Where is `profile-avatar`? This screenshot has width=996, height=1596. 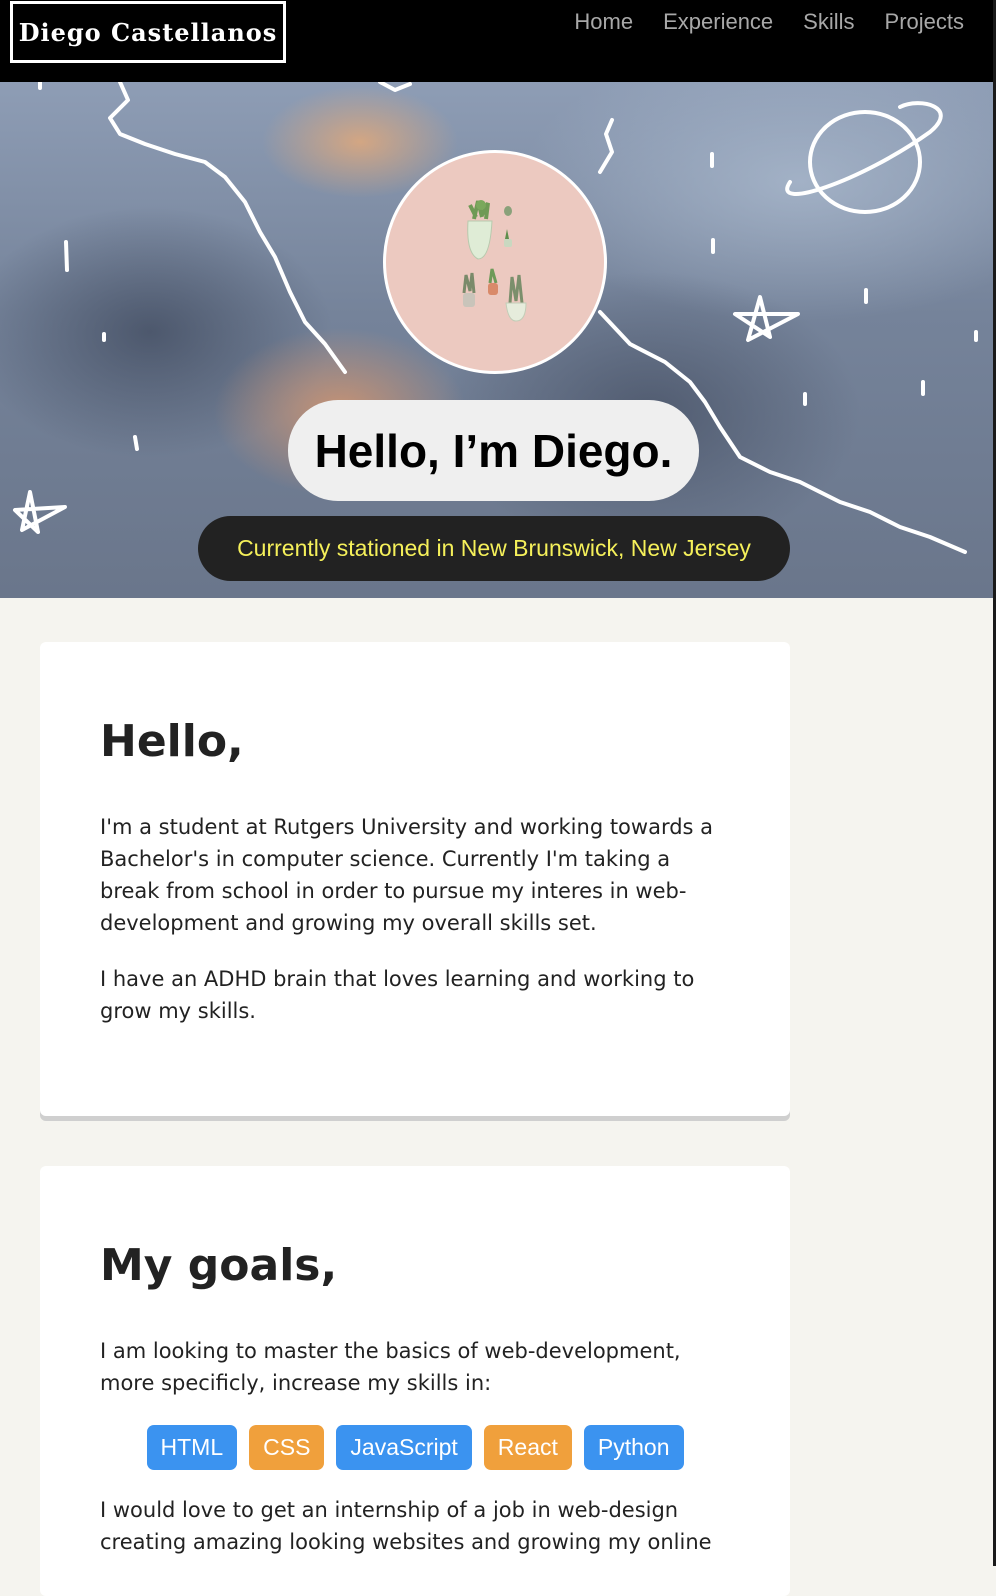
profile-avatar is located at coordinates (495, 262).